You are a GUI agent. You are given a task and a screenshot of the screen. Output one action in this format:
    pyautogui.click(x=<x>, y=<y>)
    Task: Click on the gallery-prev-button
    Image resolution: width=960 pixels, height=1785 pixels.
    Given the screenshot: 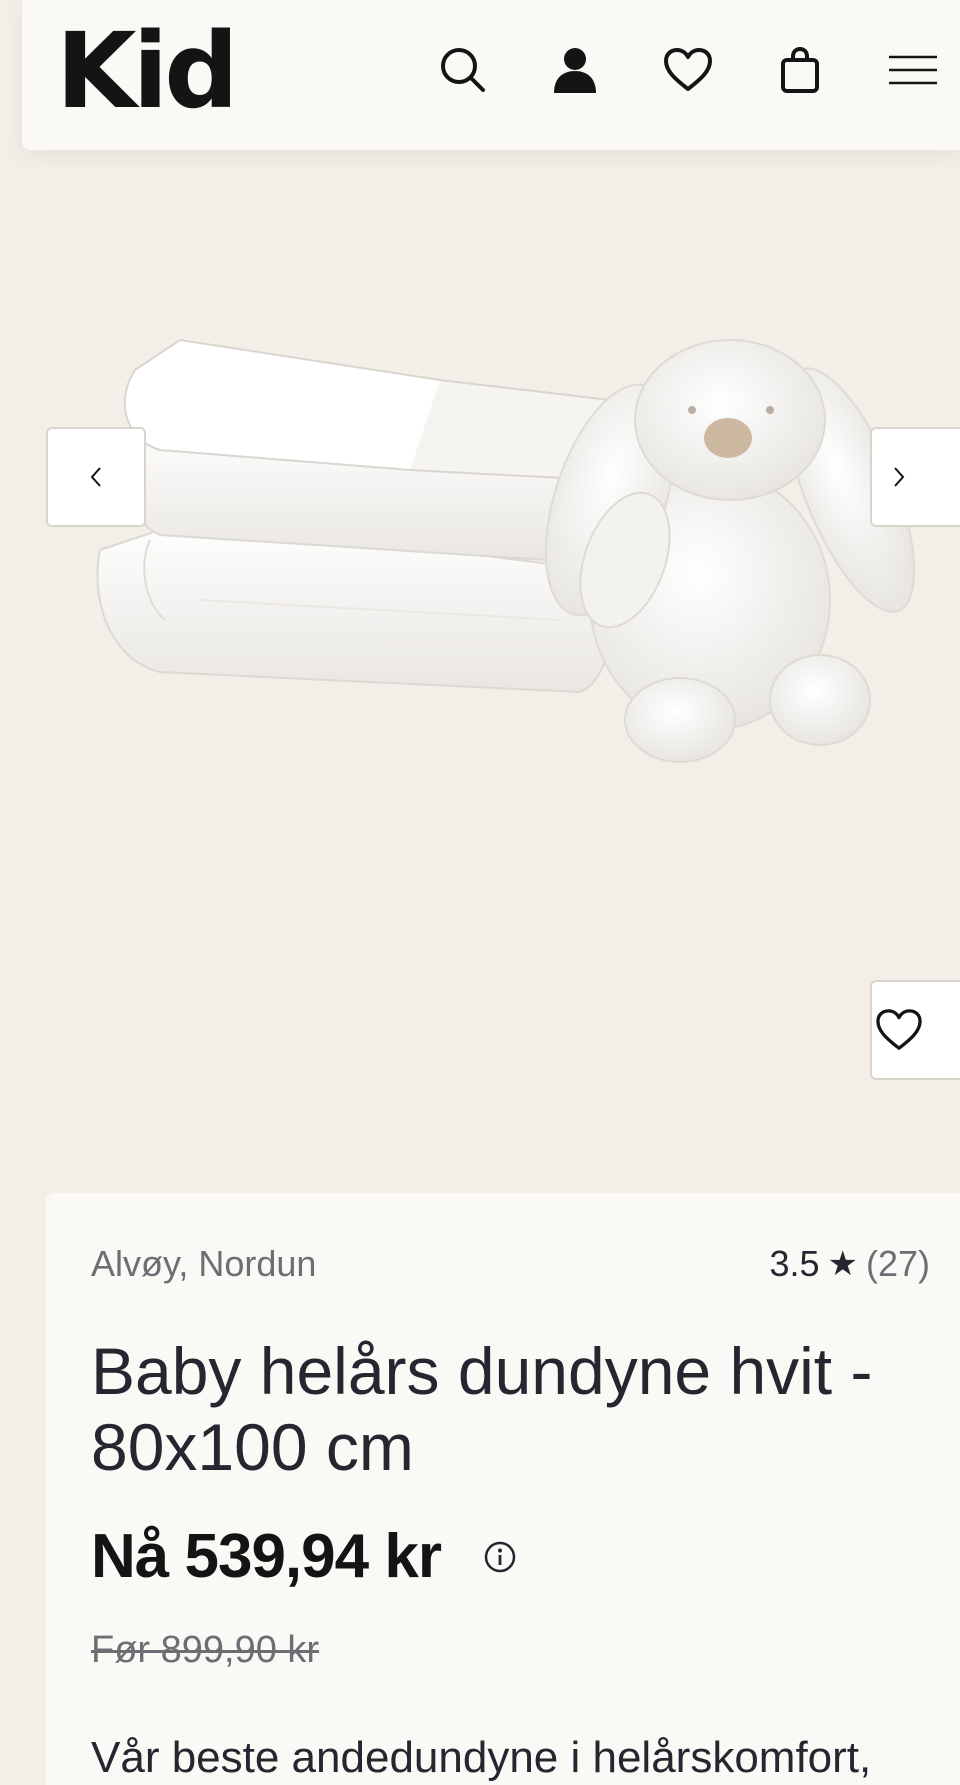 What is the action you would take?
    pyautogui.click(x=96, y=477)
    